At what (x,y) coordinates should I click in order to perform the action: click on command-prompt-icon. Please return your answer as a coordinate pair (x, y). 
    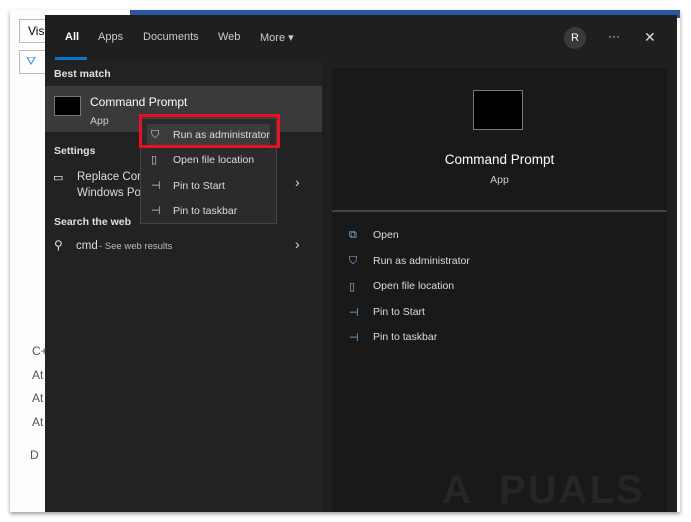
    Looking at the image, I should click on (67, 106).